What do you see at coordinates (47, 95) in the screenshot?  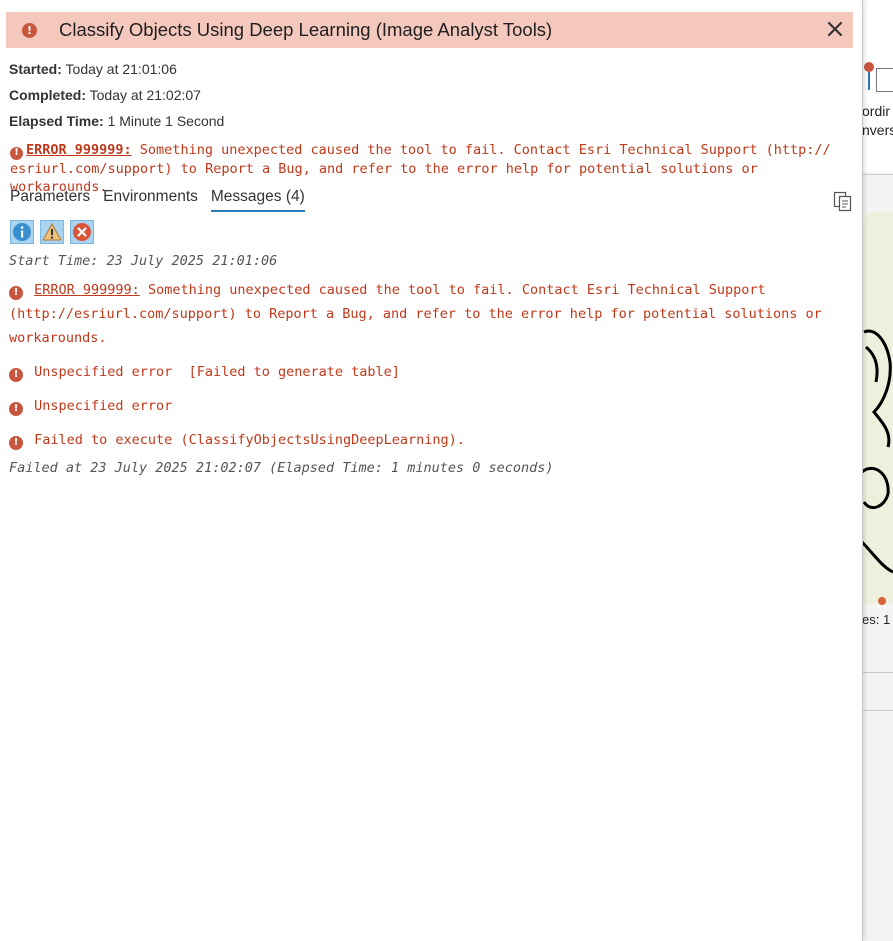 I see `completed-label: Completed:` at bounding box center [47, 95].